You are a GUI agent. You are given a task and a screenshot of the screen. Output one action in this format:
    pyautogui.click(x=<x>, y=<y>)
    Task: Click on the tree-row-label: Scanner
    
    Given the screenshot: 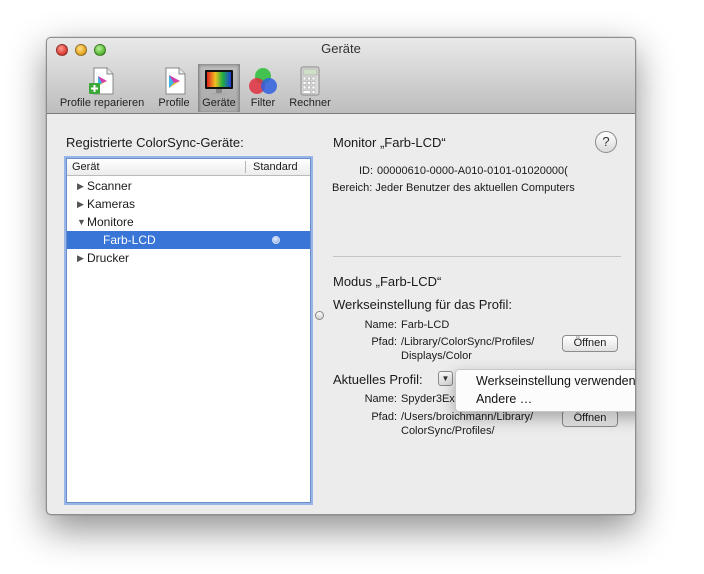 What is the action you would take?
    pyautogui.click(x=109, y=186)
    